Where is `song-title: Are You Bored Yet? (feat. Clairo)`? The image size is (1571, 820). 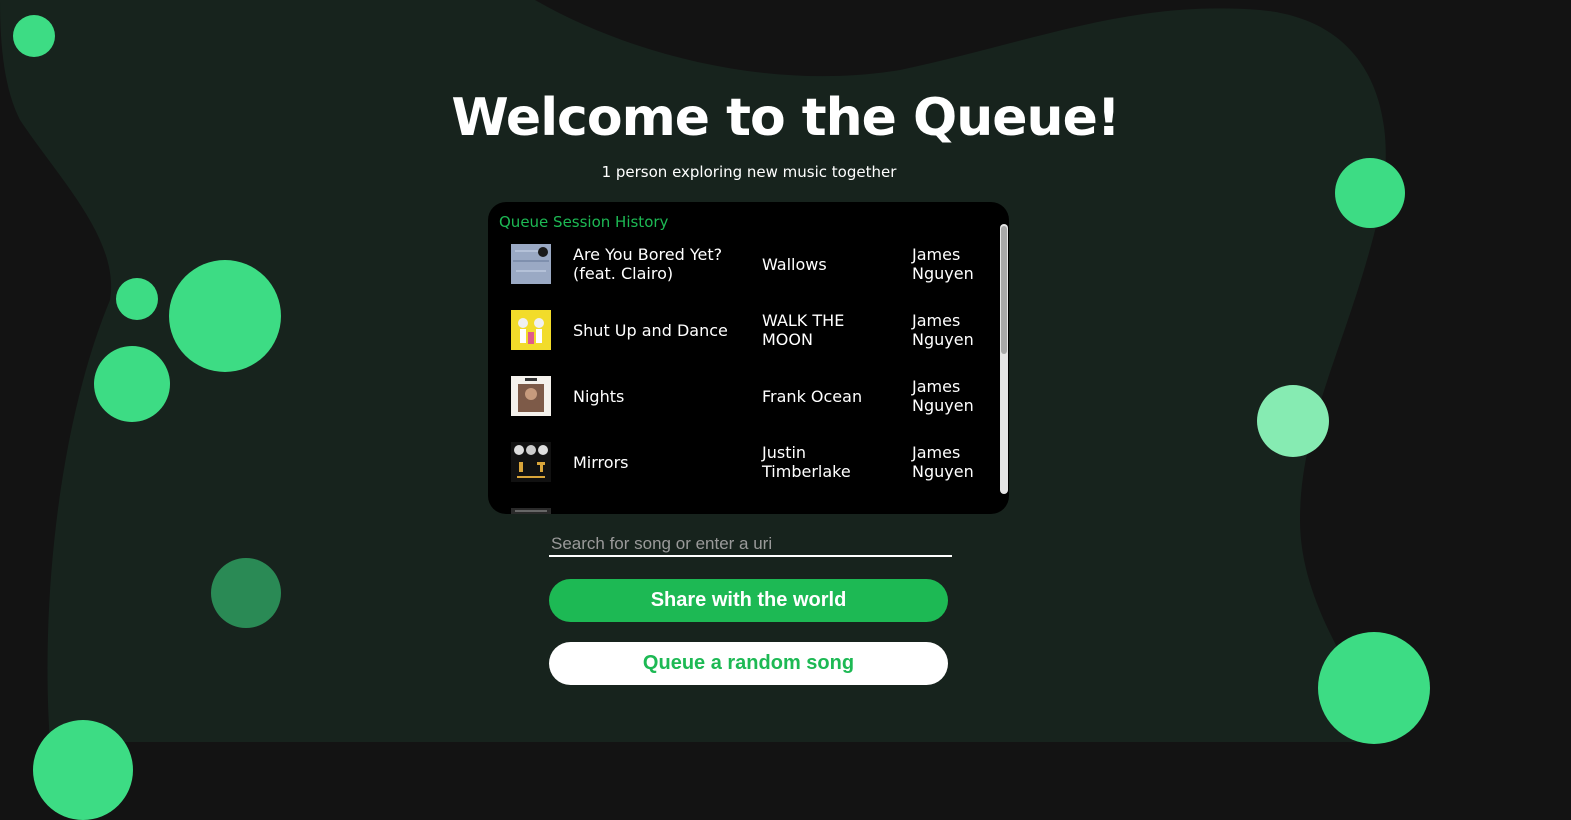
song-title: Are You Bored Yet? (feat. Clairo) is located at coordinates (648, 264).